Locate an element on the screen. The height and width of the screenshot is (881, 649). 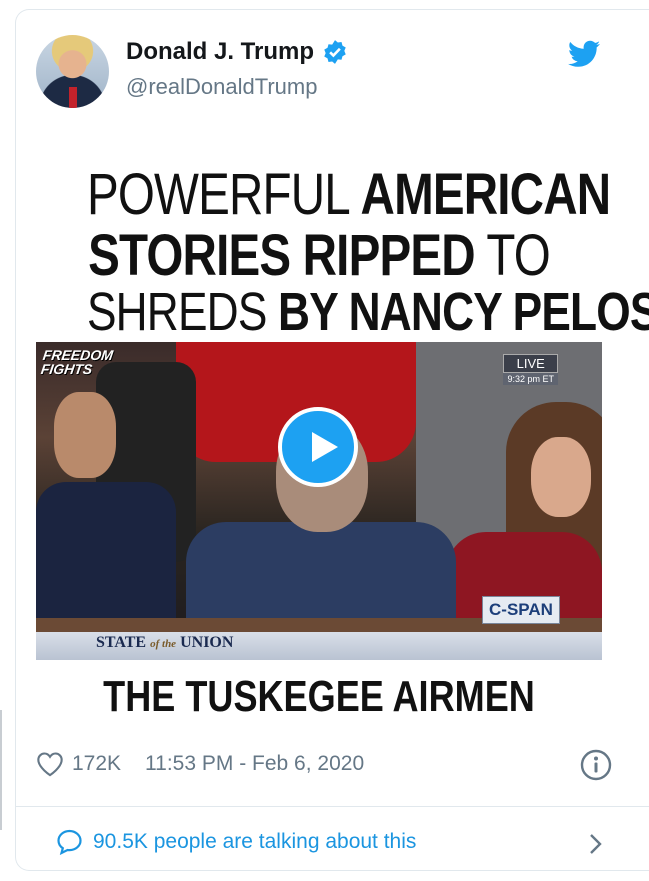
headline-text: TO is located at coordinates (512, 255).